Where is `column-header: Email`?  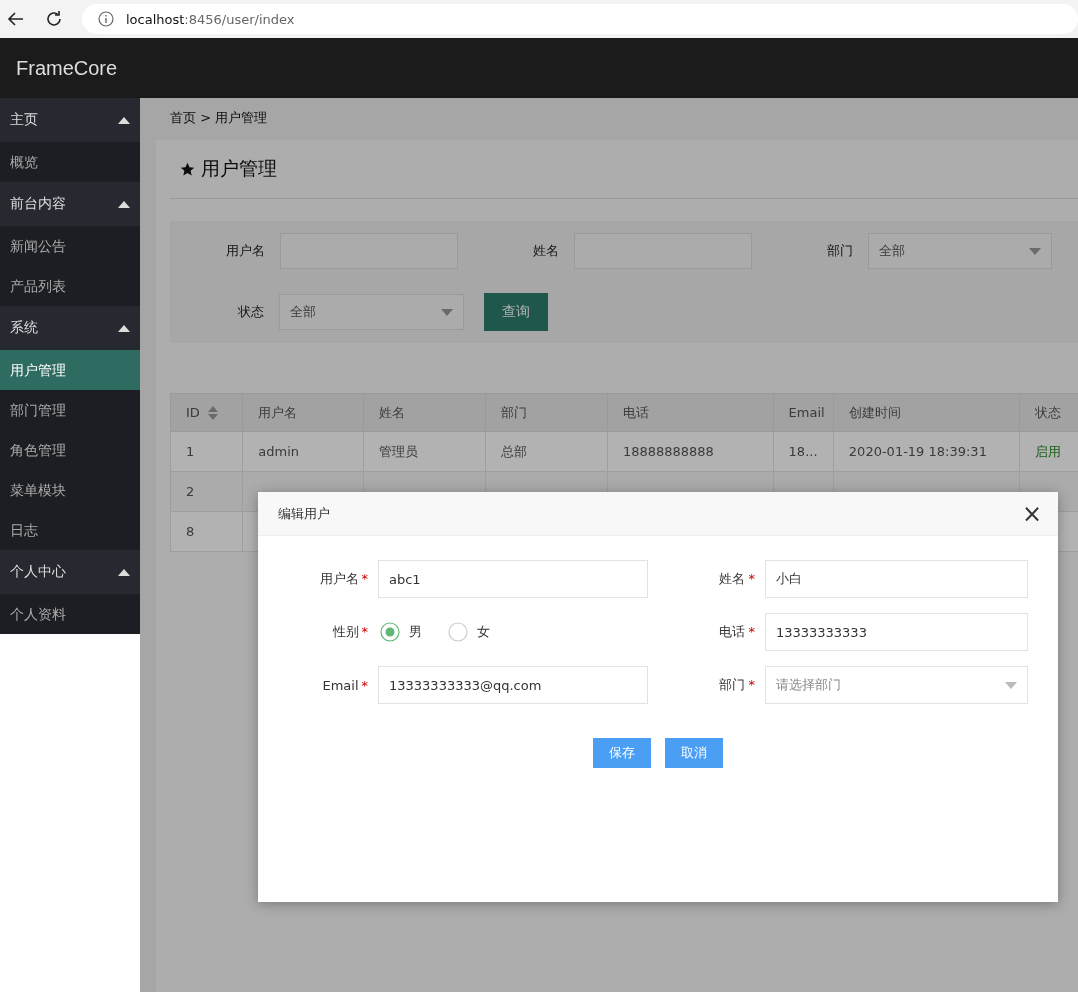 column-header: Email is located at coordinates (803, 412).